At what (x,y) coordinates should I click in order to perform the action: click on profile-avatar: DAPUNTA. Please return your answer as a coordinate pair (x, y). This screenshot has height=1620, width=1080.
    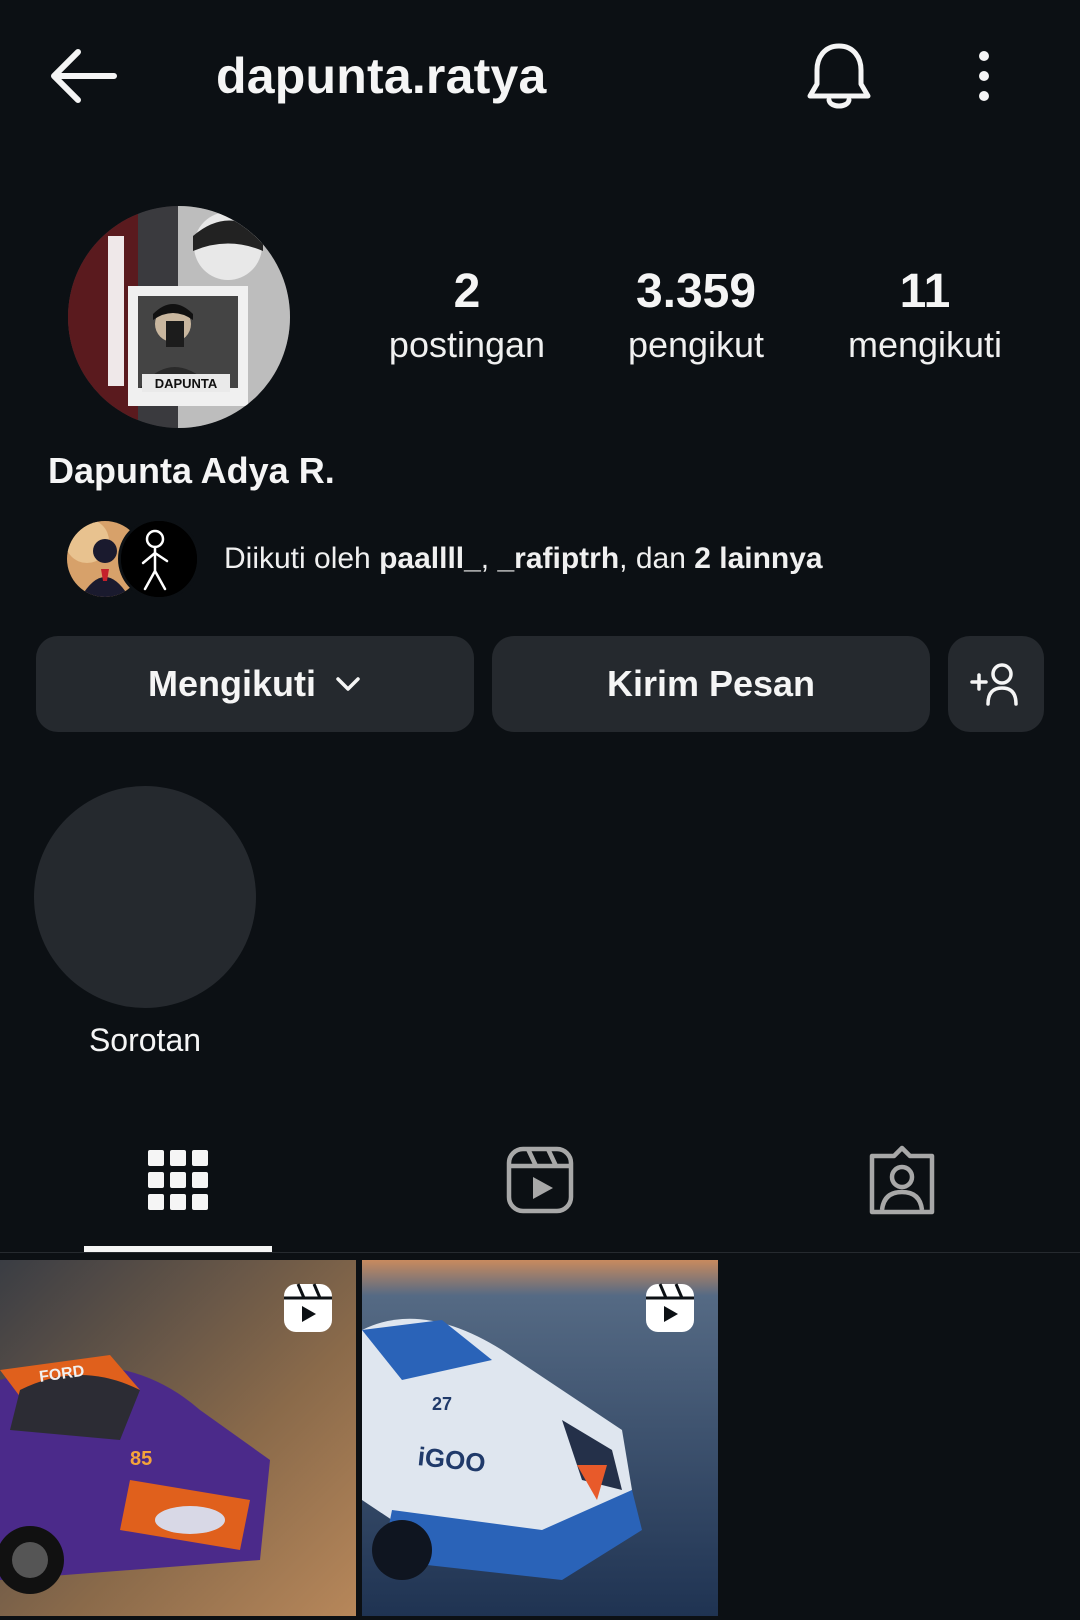
    Looking at the image, I should click on (179, 317).